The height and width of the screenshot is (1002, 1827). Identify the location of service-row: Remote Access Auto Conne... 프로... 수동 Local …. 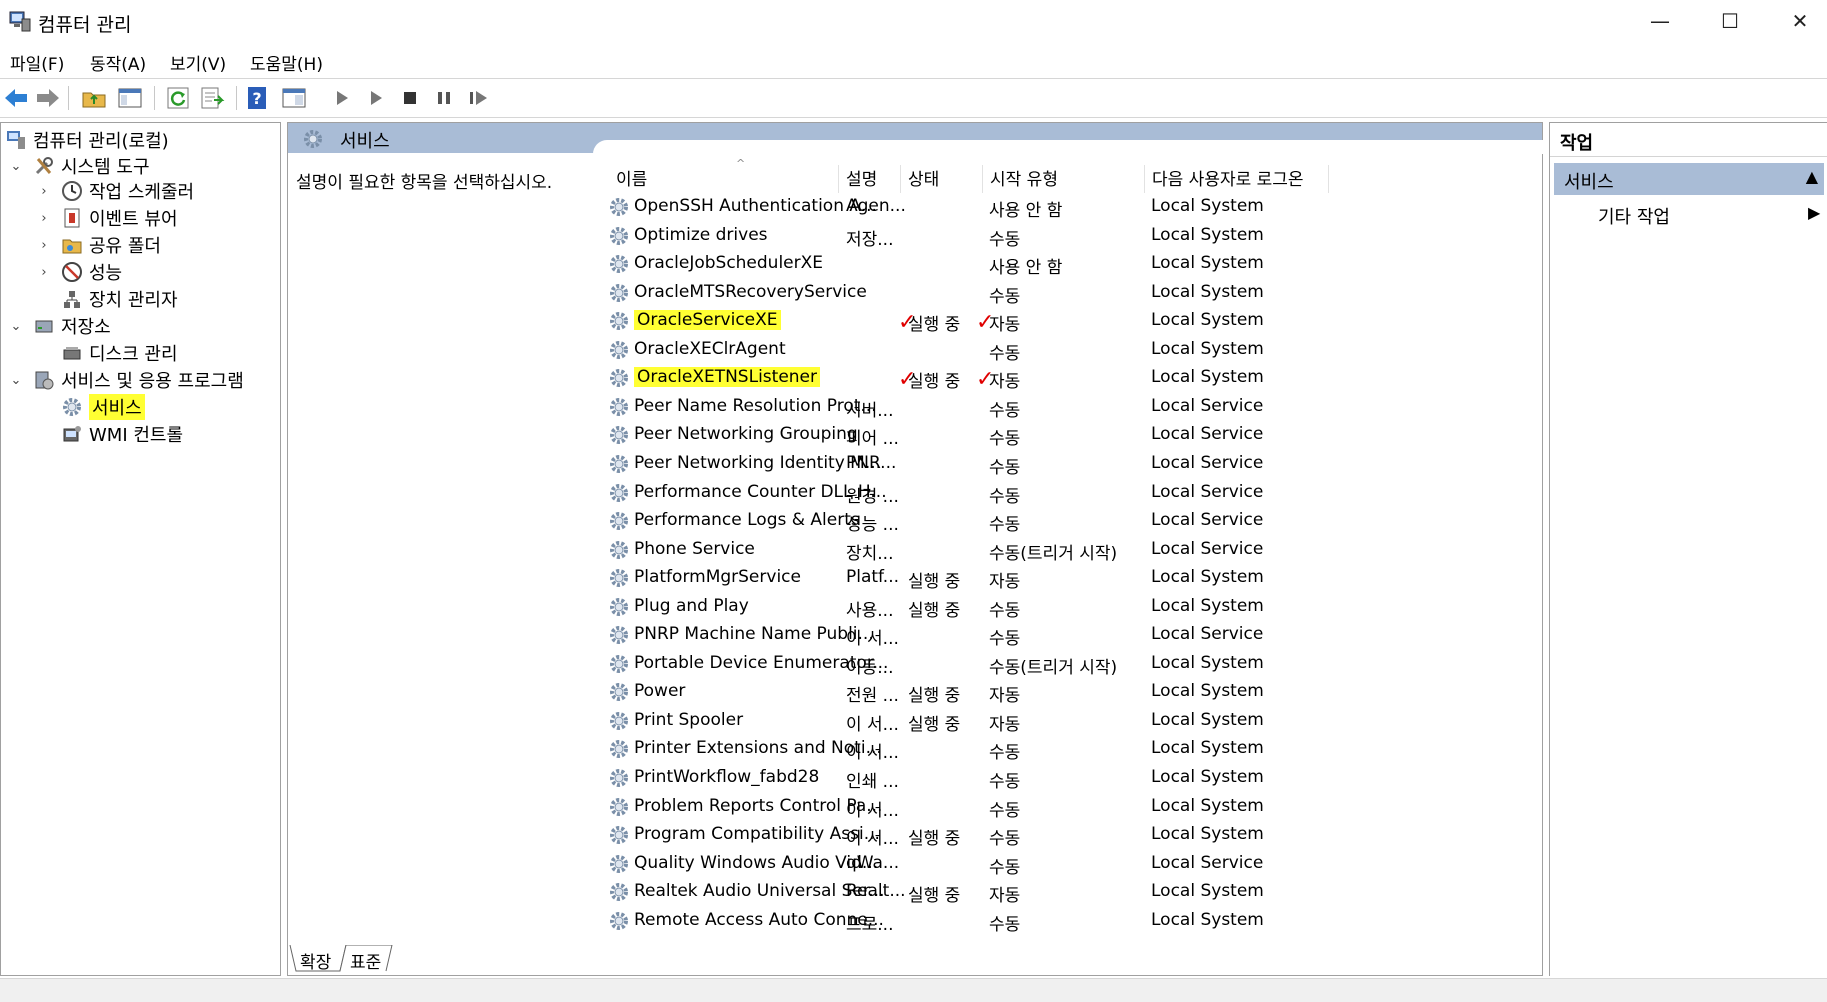
(1058, 921).